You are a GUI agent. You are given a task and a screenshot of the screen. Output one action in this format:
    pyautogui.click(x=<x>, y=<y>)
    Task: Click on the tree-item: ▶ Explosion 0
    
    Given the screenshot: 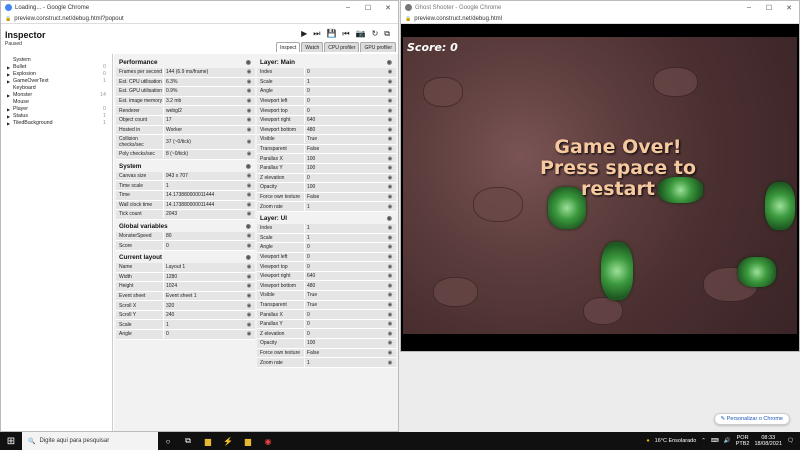 What is the action you would take?
    pyautogui.click(x=56, y=74)
    